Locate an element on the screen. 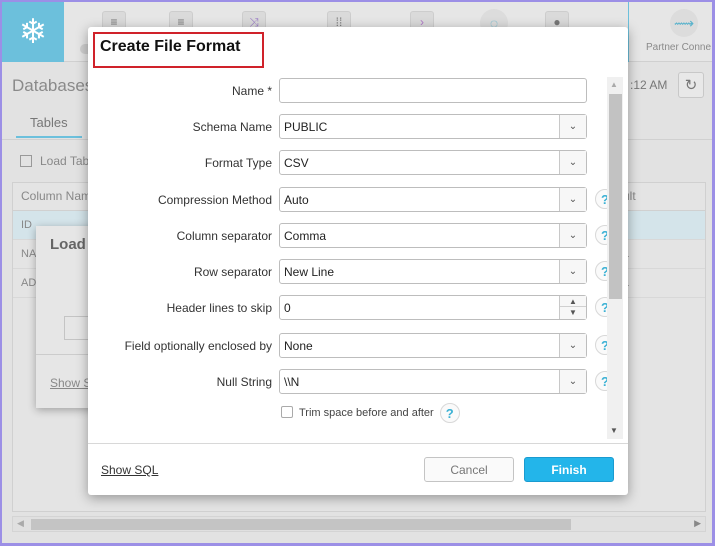 The width and height of the screenshot is (715, 546). horizontal-scrollbar: ◀ ▶ is located at coordinates (359, 524).